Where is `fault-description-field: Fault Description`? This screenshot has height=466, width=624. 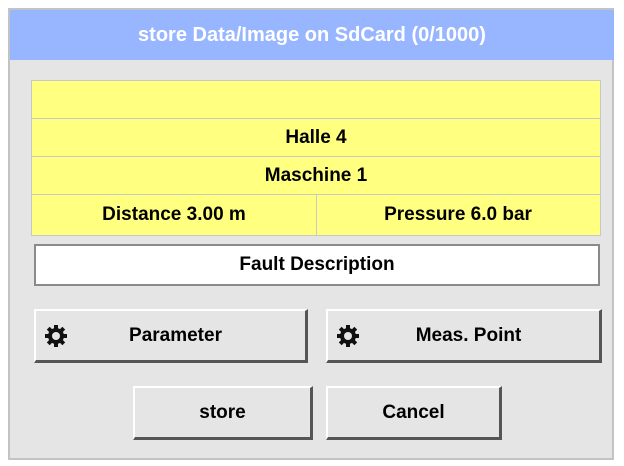 fault-description-field: Fault Description is located at coordinates (317, 265).